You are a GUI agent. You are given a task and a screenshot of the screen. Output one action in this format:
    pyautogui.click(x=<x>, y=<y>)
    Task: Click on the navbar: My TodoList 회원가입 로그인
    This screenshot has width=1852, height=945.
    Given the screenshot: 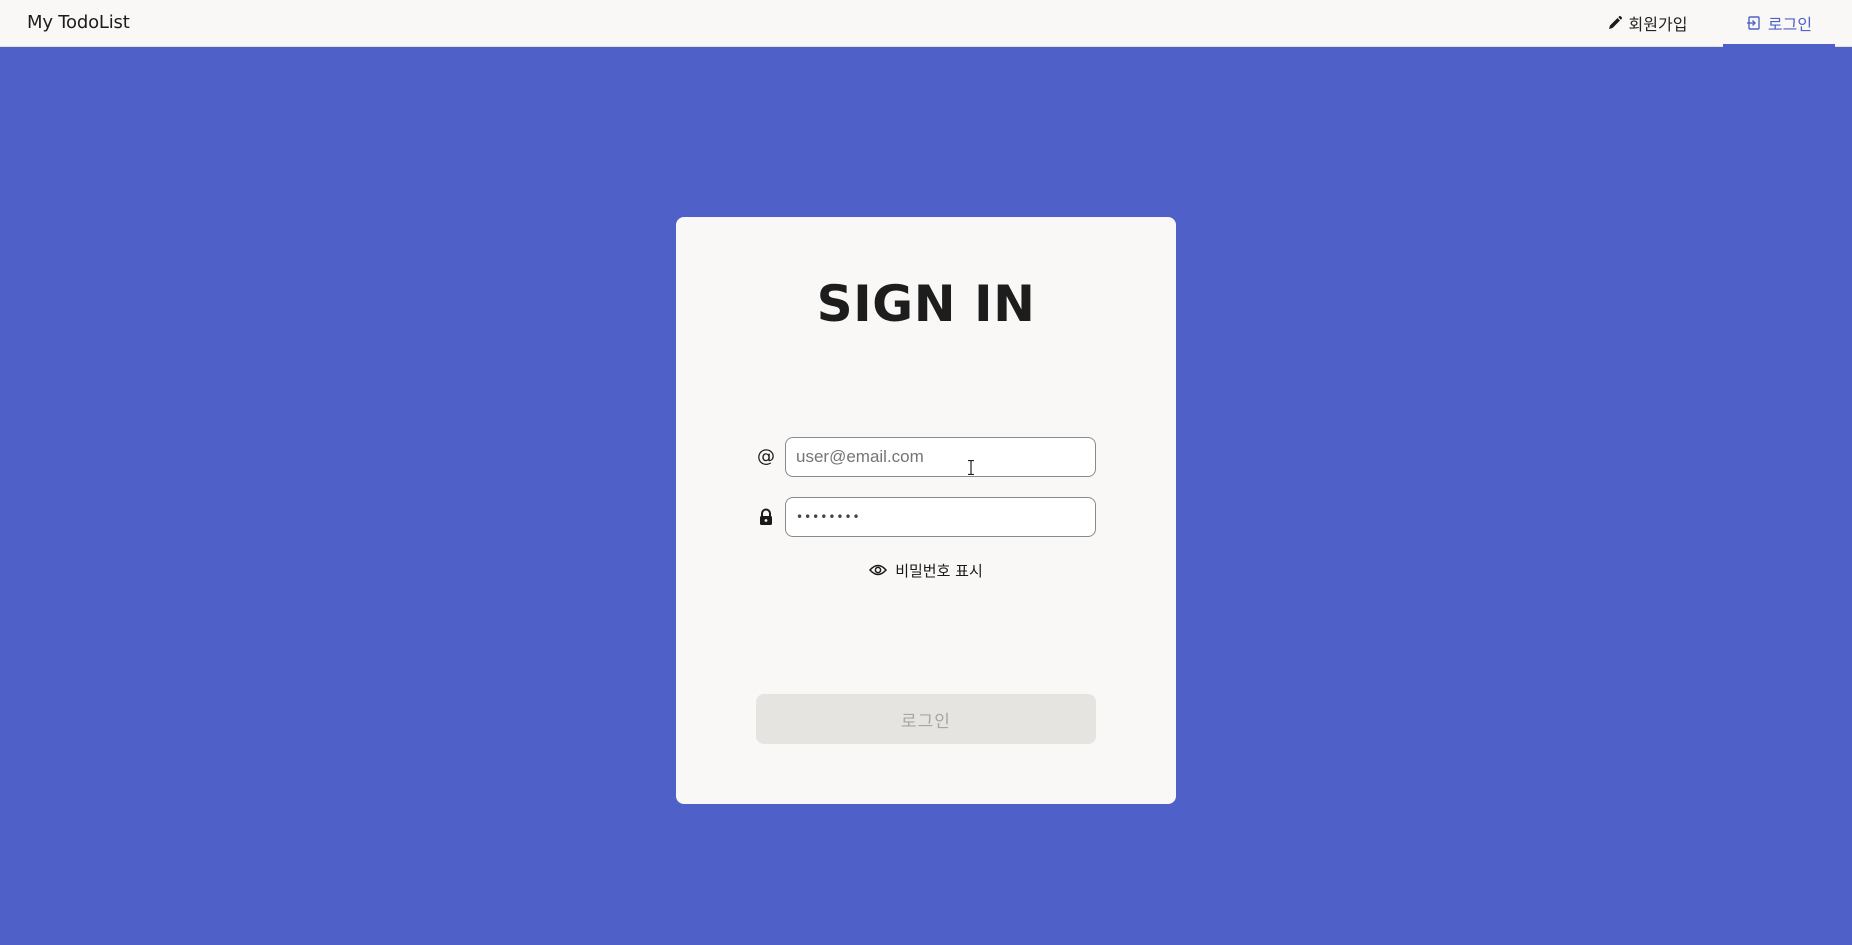 What is the action you would take?
    pyautogui.click(x=926, y=23)
    